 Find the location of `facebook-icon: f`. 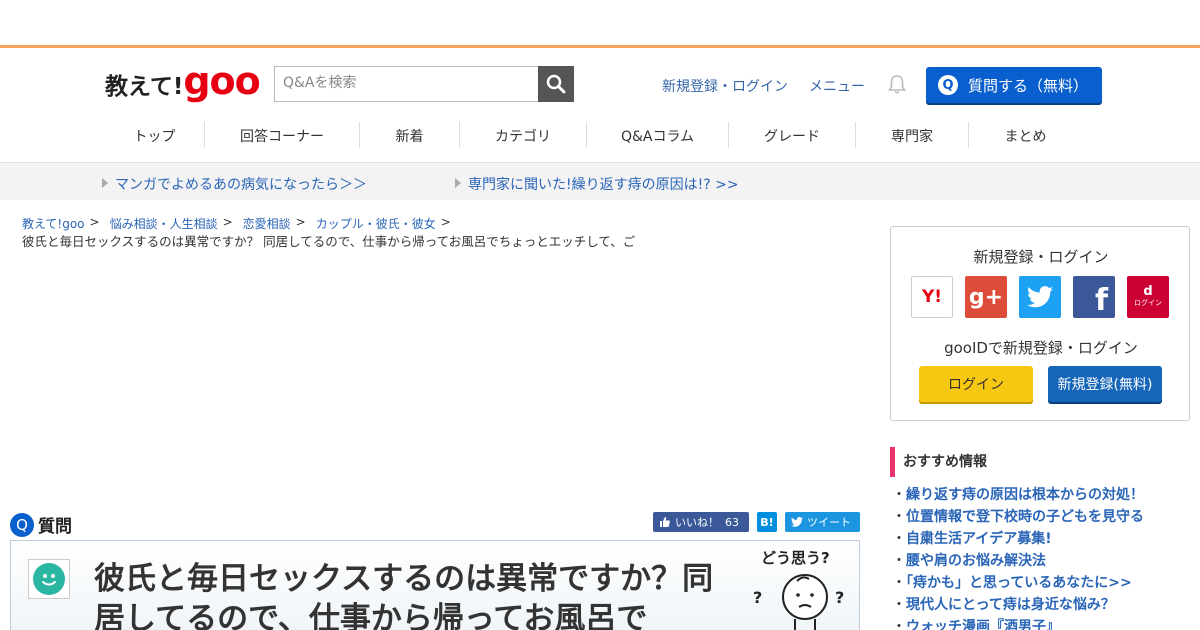

facebook-icon: f is located at coordinates (1101, 300).